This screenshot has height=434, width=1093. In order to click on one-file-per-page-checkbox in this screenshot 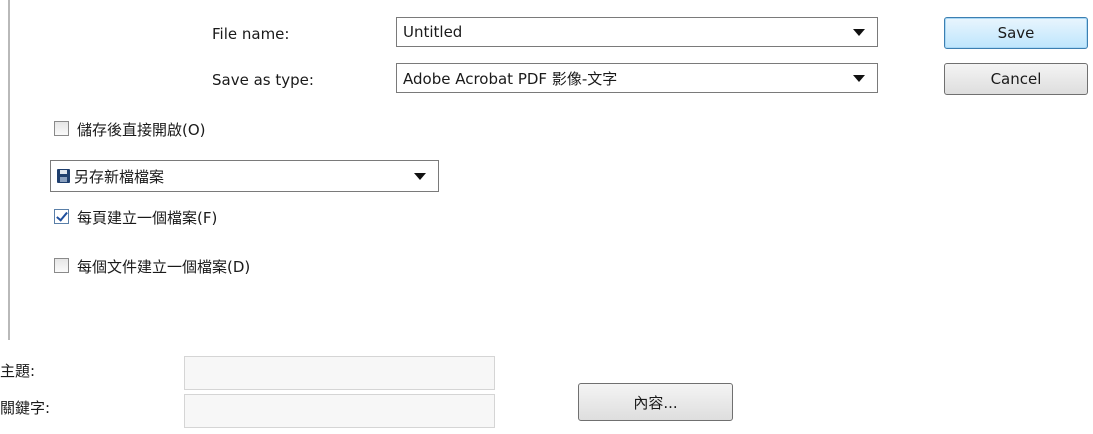, I will do `click(61, 216)`.